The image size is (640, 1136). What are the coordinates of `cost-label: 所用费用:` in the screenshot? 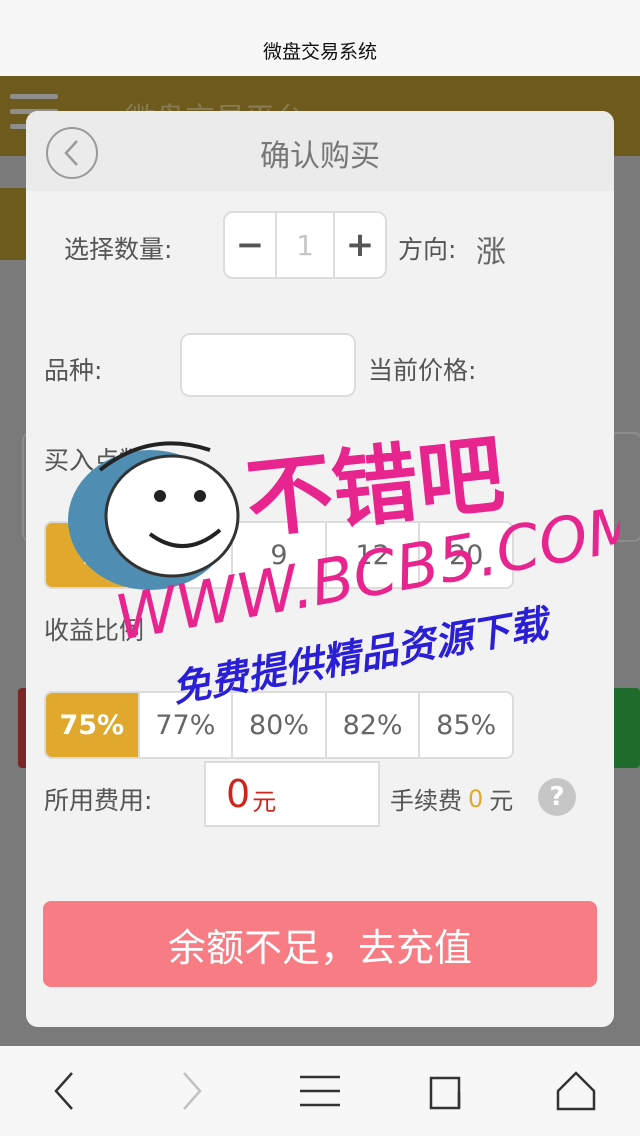 It's located at (98, 800).